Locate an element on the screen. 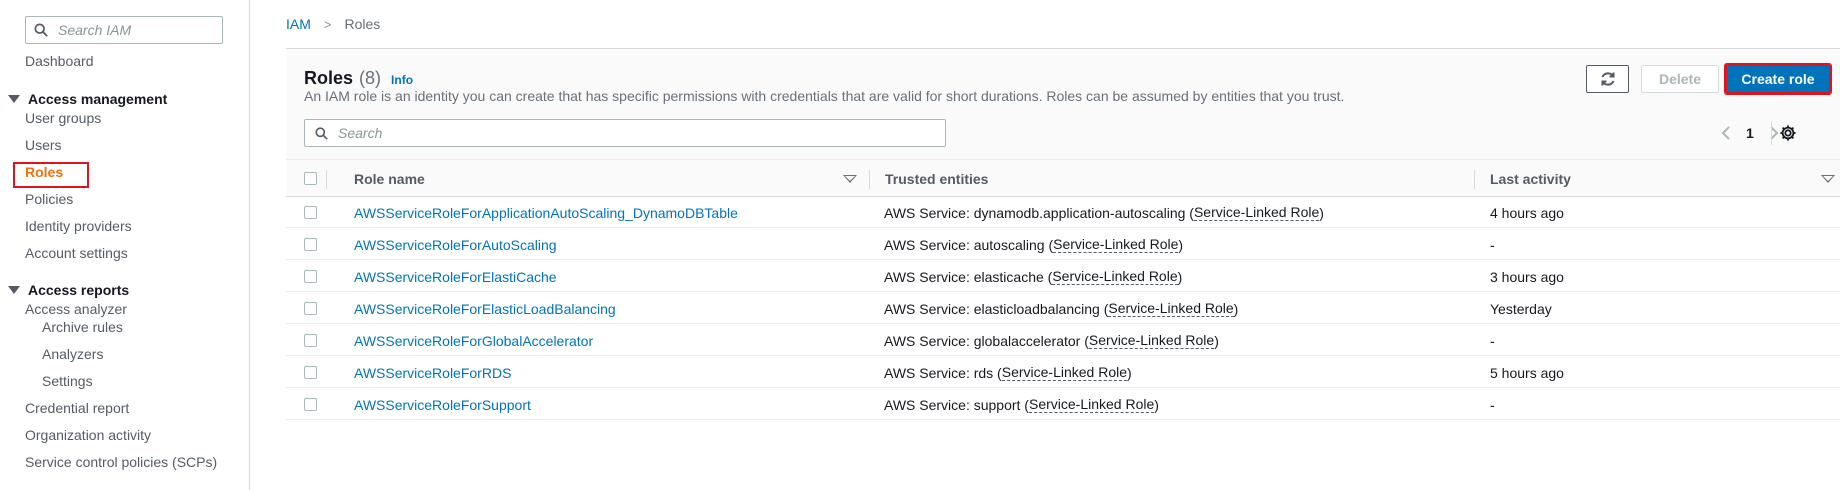  refresh-button is located at coordinates (1607, 79).